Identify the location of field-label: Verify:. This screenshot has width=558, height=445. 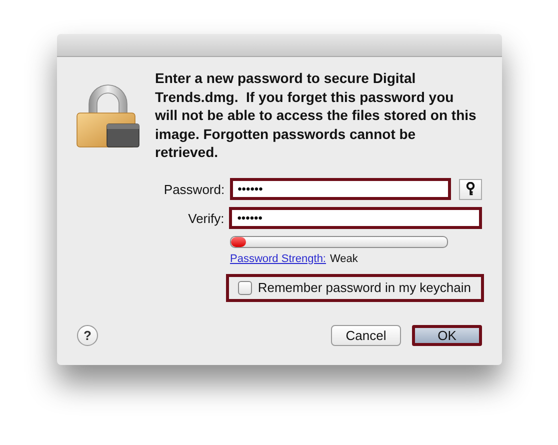
(206, 218).